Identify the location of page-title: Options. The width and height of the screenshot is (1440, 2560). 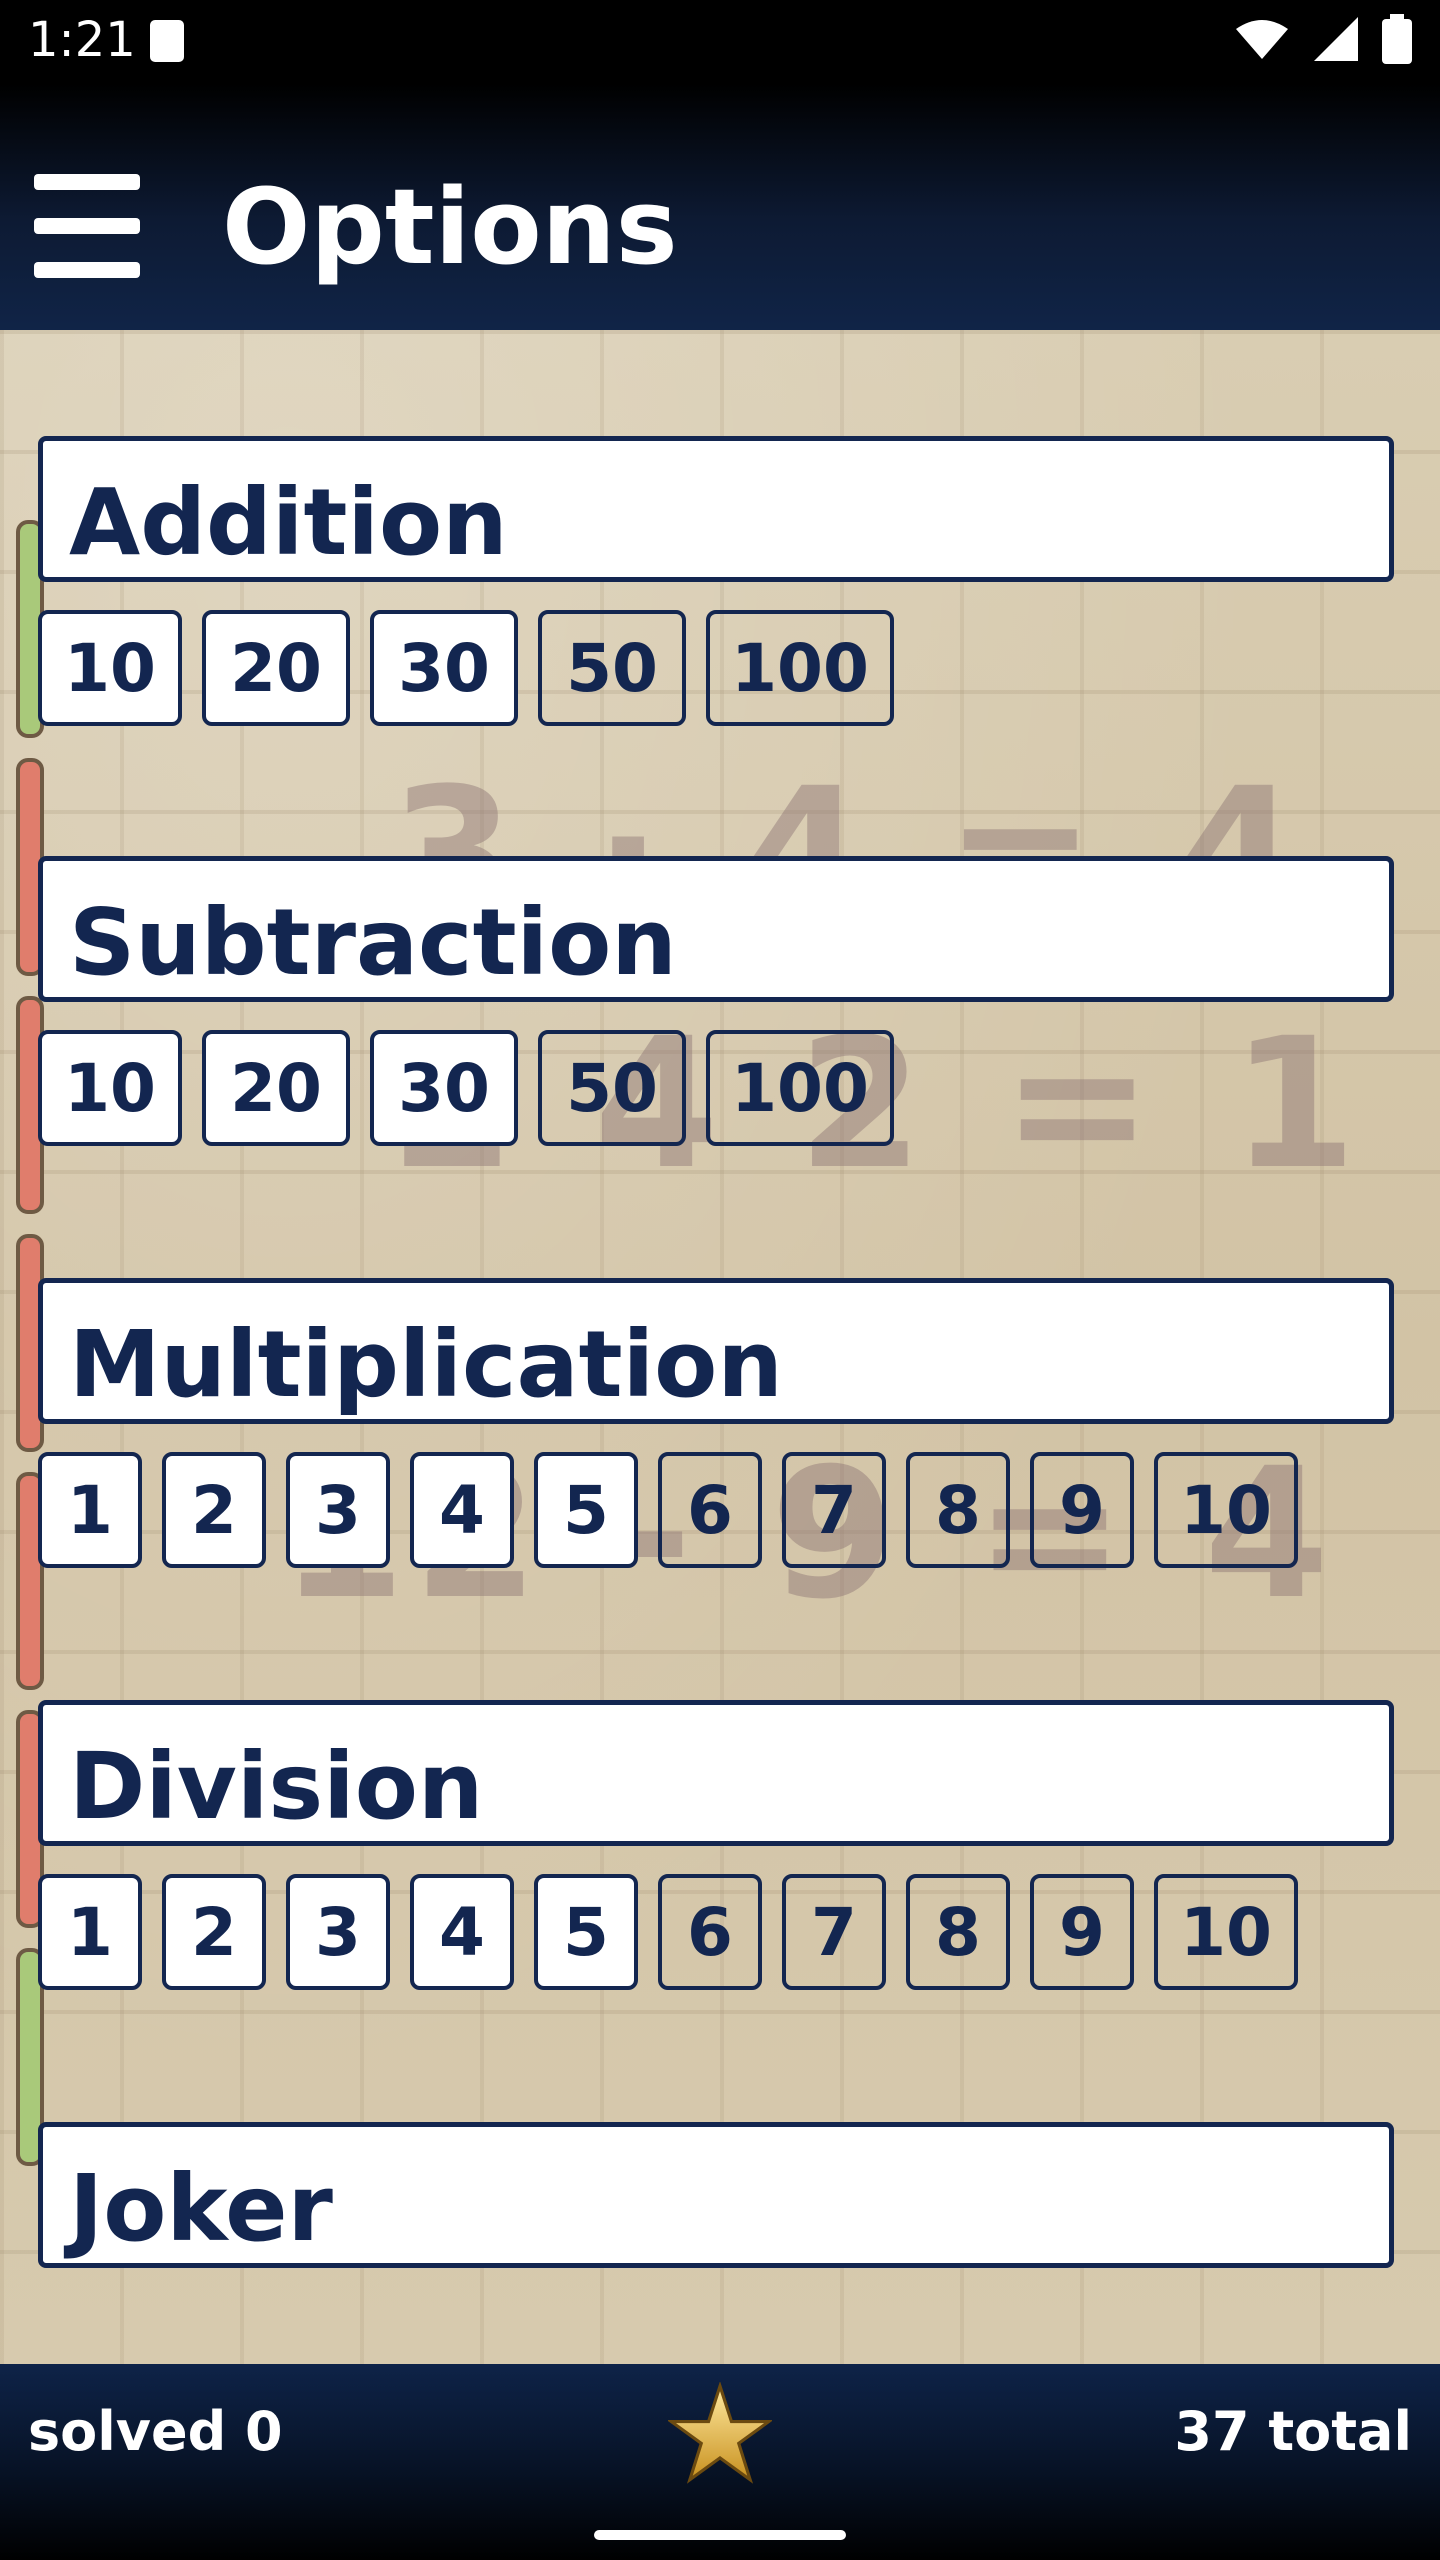
(450, 227).